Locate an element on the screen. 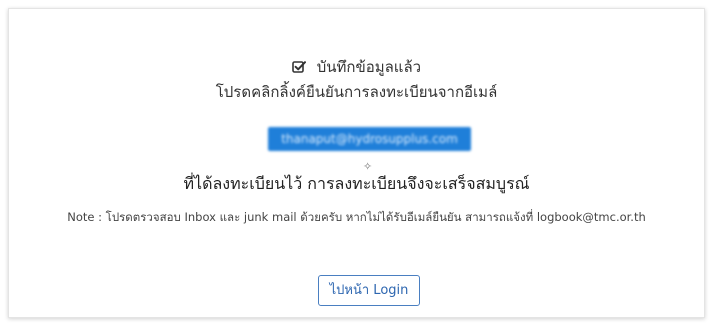 The height and width of the screenshot is (326, 713). cursor-sparkle-icon: ✧ is located at coordinates (368, 166).